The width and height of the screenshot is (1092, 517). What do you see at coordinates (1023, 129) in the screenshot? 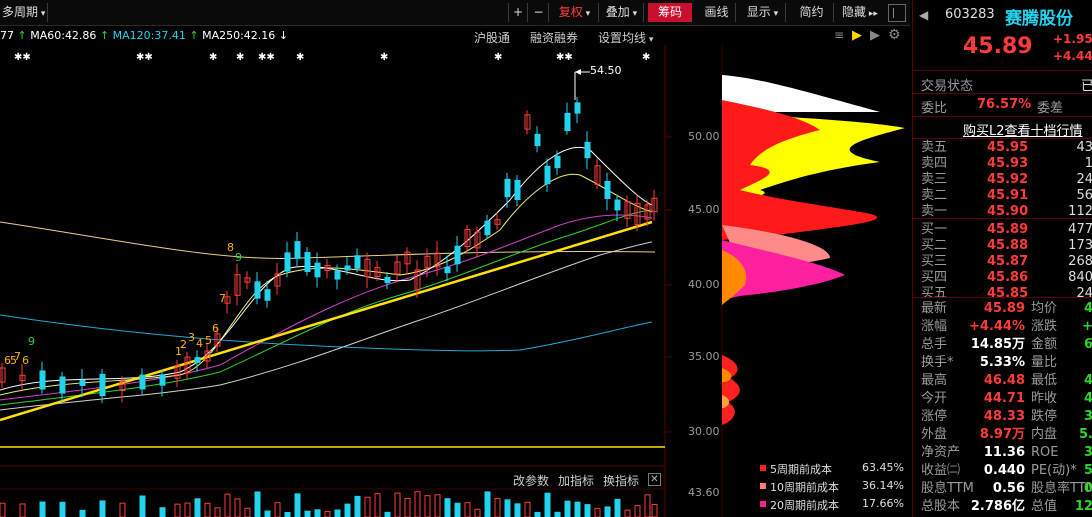
I see `l2-upgrade-link: 购买L2查看十档行情` at bounding box center [1023, 129].